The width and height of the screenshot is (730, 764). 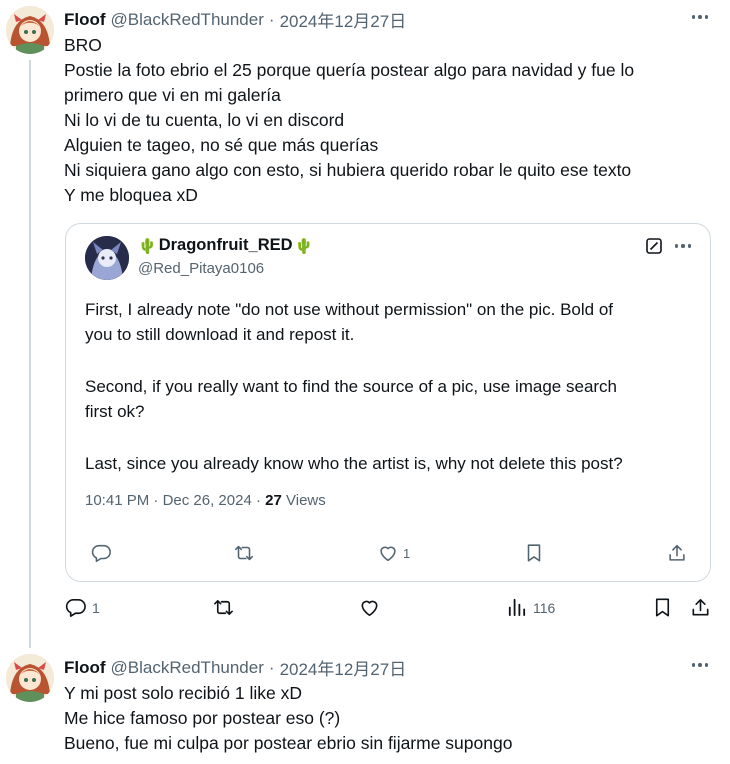 What do you see at coordinates (221, 145) in the screenshot?
I see `text-line: Alguien te tageo, no sé que más querías` at bounding box center [221, 145].